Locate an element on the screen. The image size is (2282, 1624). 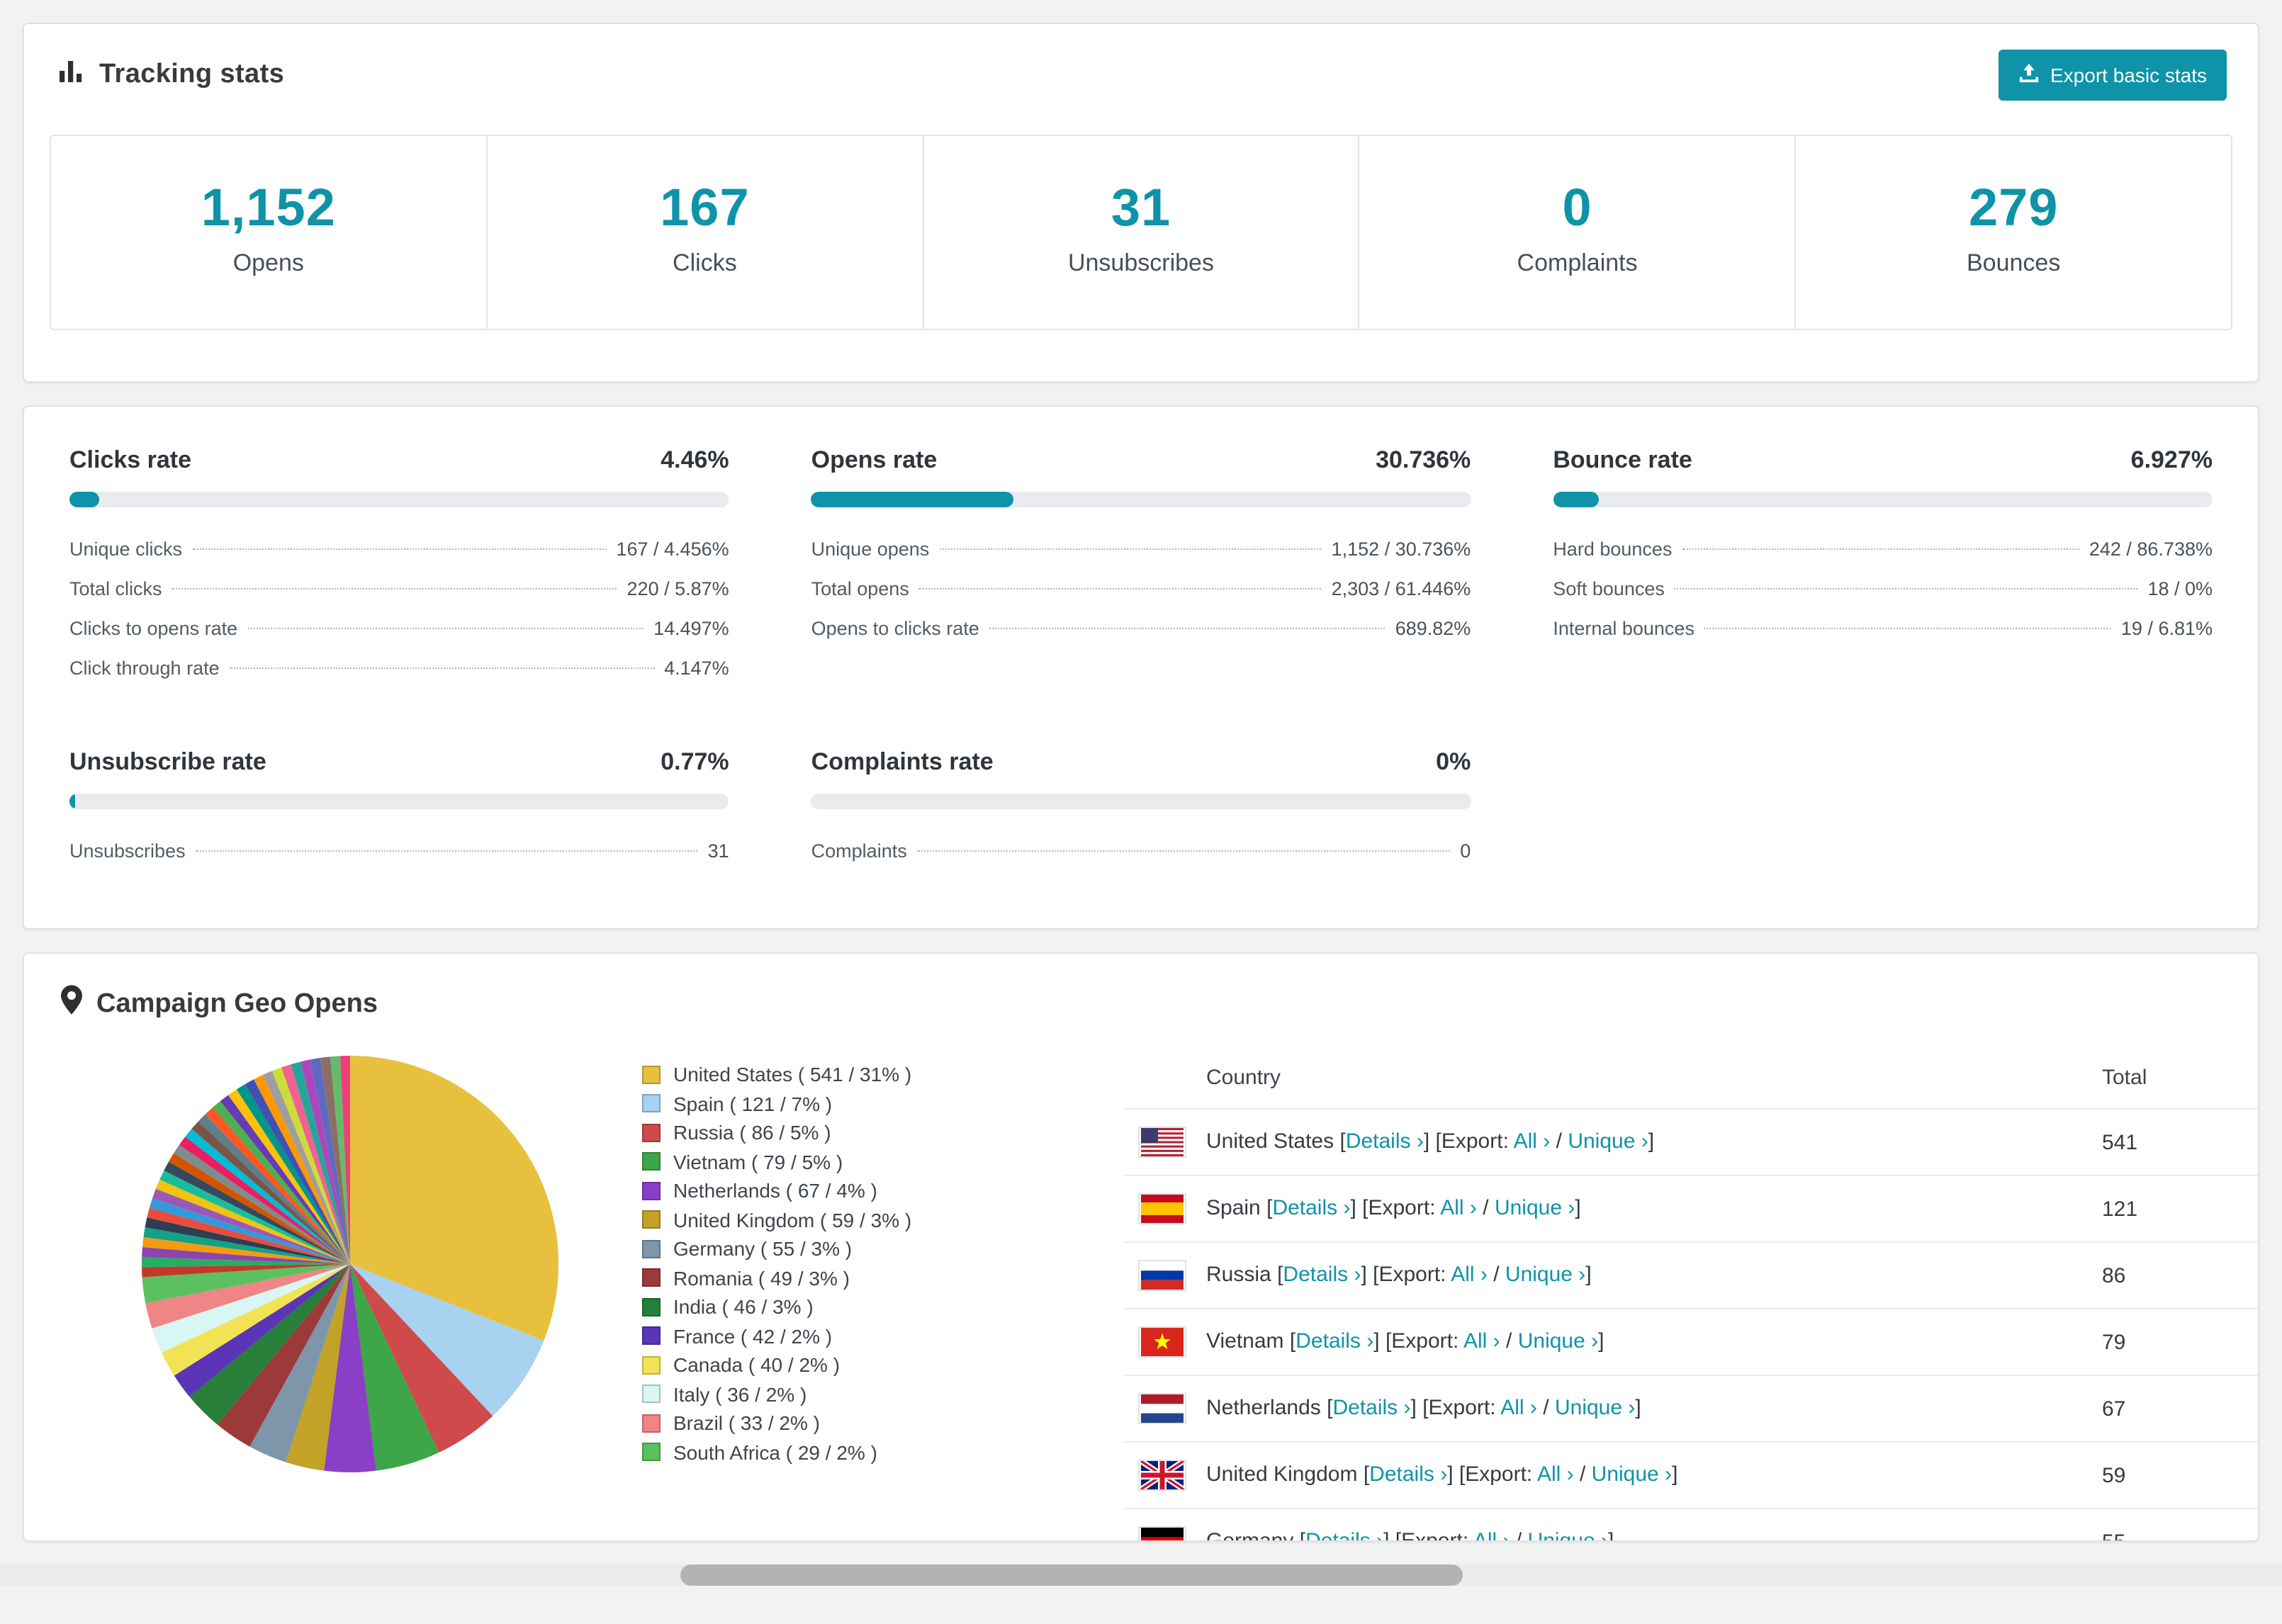
rate-row: Internal bounces 19 / 6.81% is located at coordinates (1883, 629).